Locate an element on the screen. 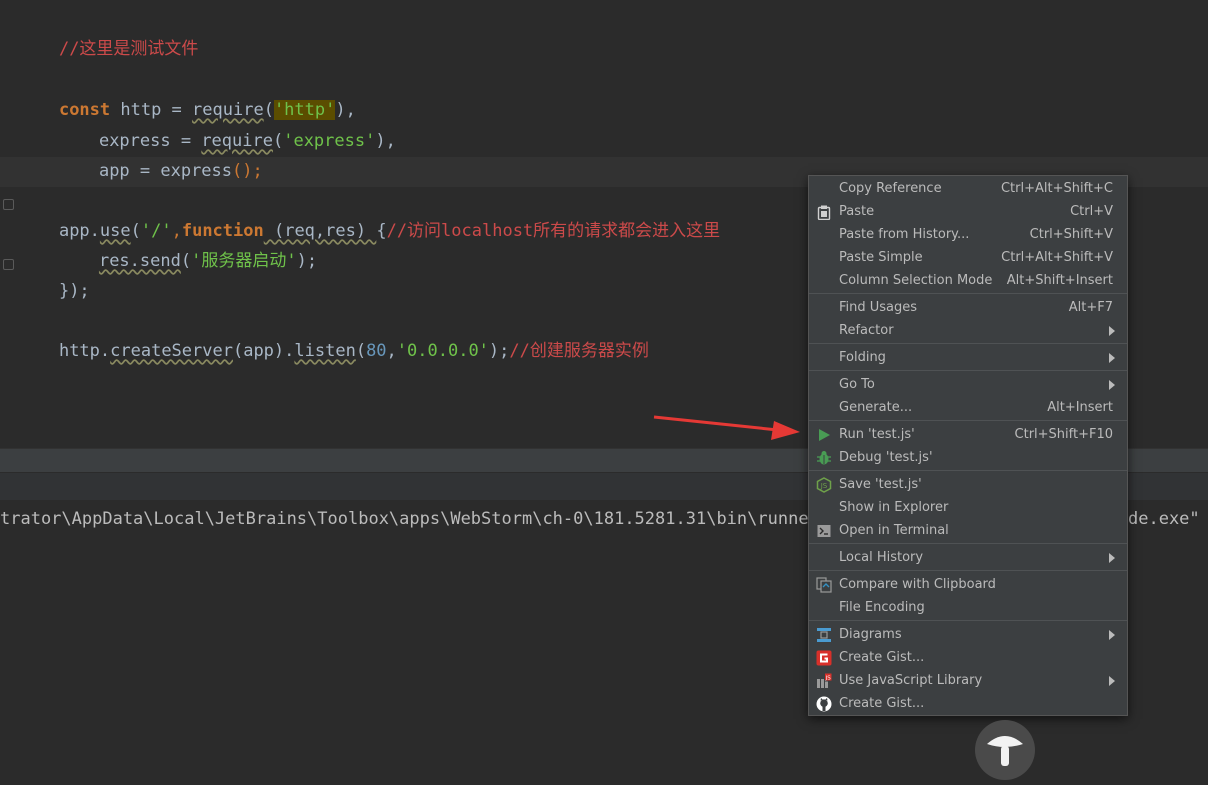  string-literal: '服务器启动' is located at coordinates (244, 261).